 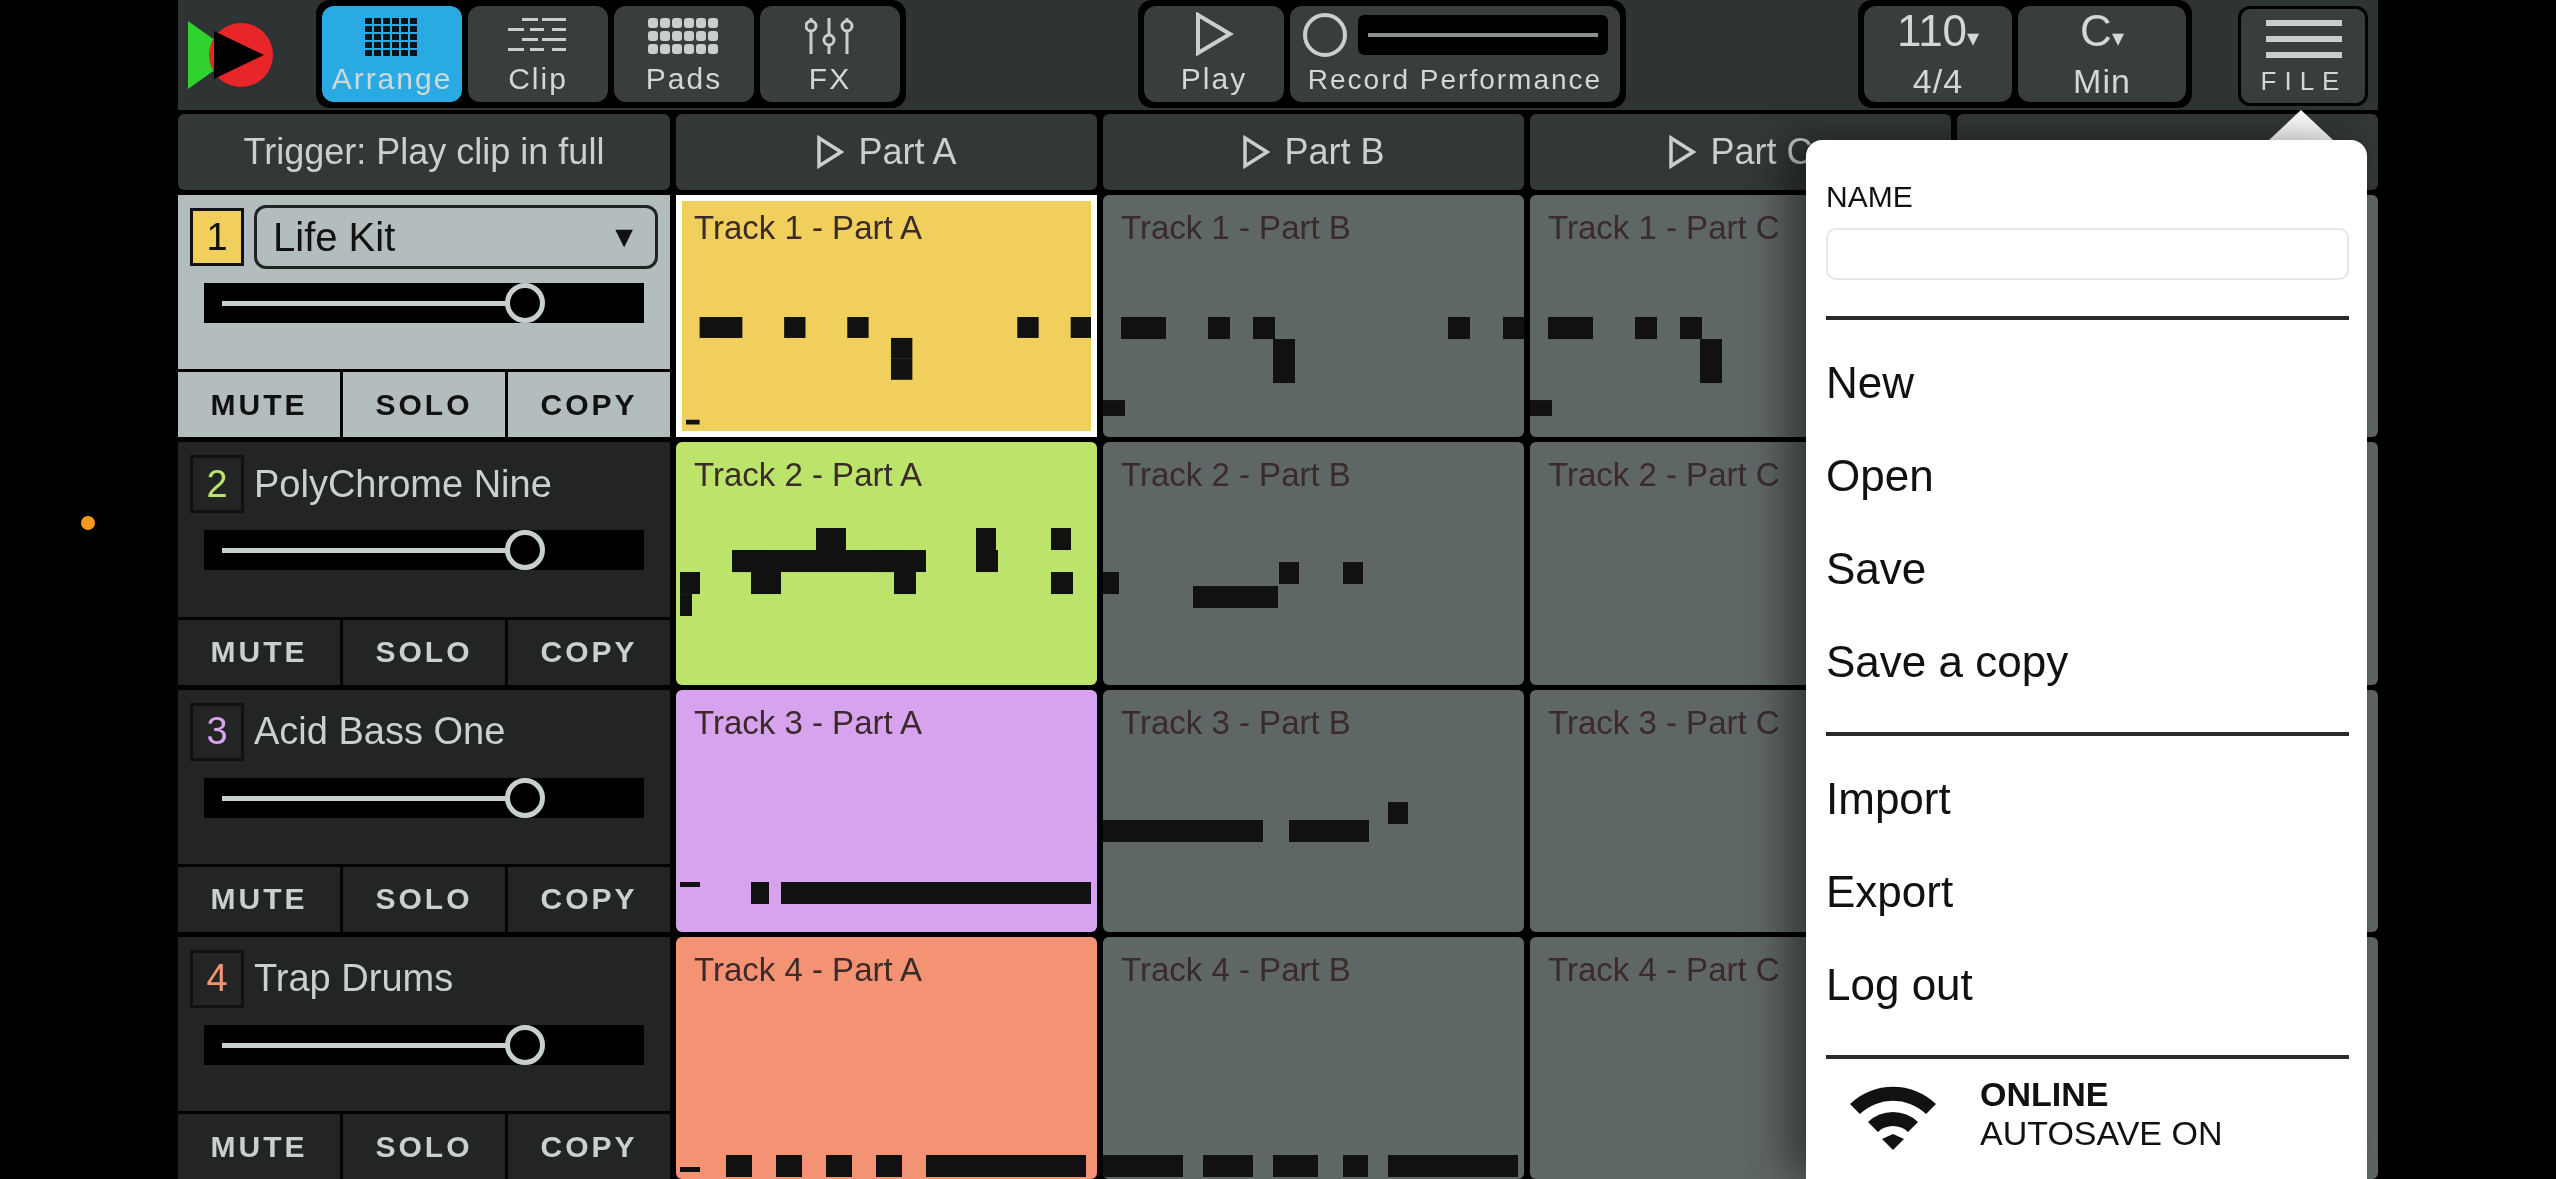 I want to click on clip-pad: Track 1 - Part A, so click(x=886, y=316).